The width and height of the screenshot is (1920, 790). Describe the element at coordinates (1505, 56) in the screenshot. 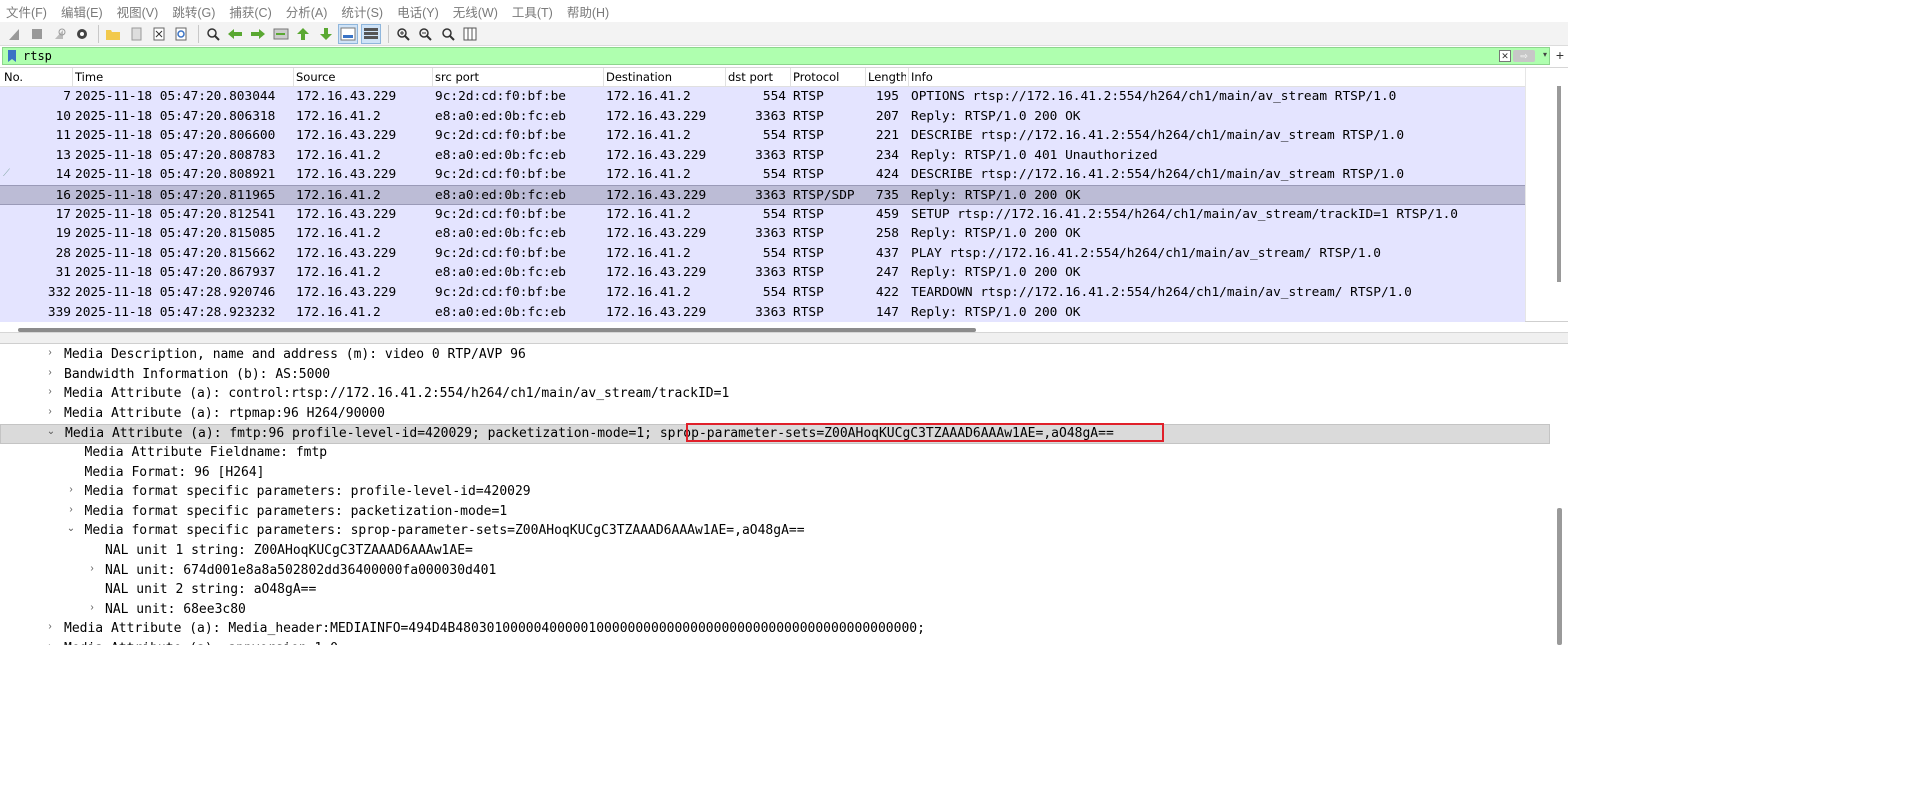

I see `clear-filter-icon: ✕` at that location.